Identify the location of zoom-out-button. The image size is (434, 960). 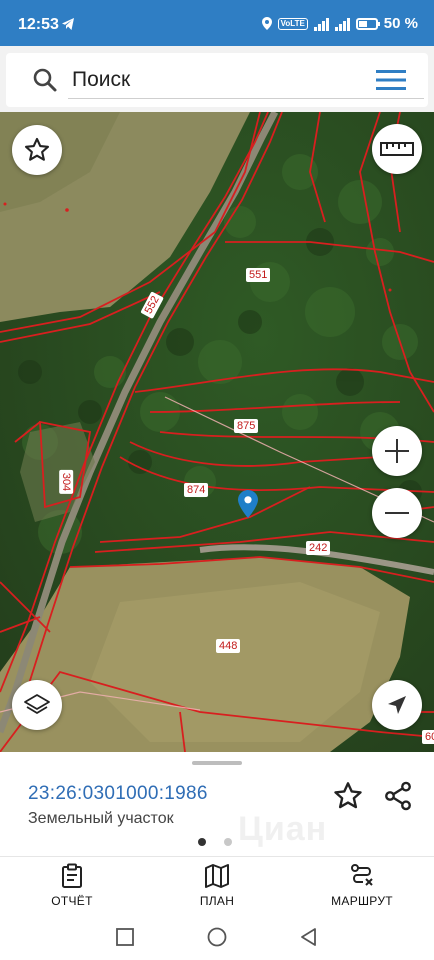
(397, 513).